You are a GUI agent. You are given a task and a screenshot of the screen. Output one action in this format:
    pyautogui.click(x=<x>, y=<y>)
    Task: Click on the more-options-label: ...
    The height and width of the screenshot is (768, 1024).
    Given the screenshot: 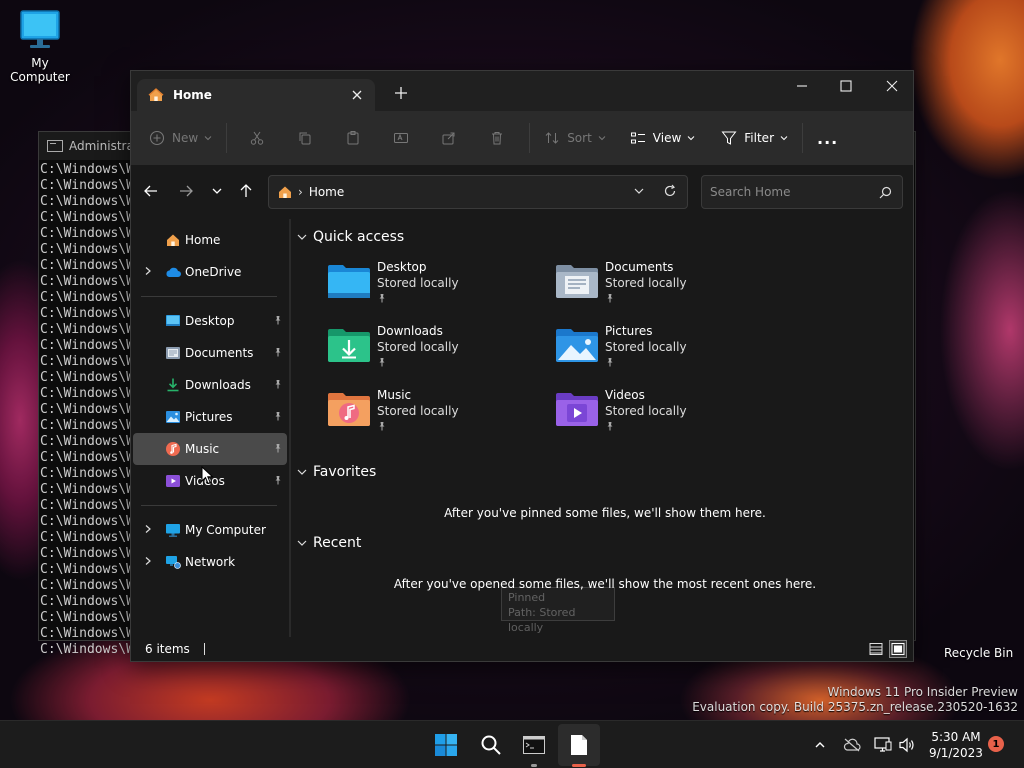 What is the action you would take?
    pyautogui.click(x=828, y=138)
    